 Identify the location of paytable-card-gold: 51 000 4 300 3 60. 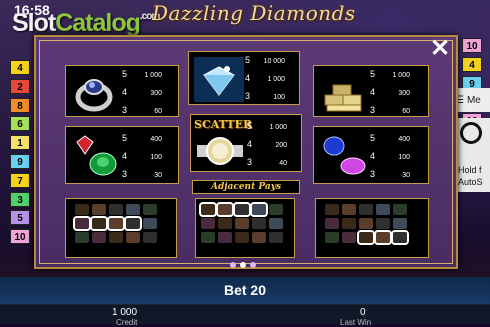
(371, 91).